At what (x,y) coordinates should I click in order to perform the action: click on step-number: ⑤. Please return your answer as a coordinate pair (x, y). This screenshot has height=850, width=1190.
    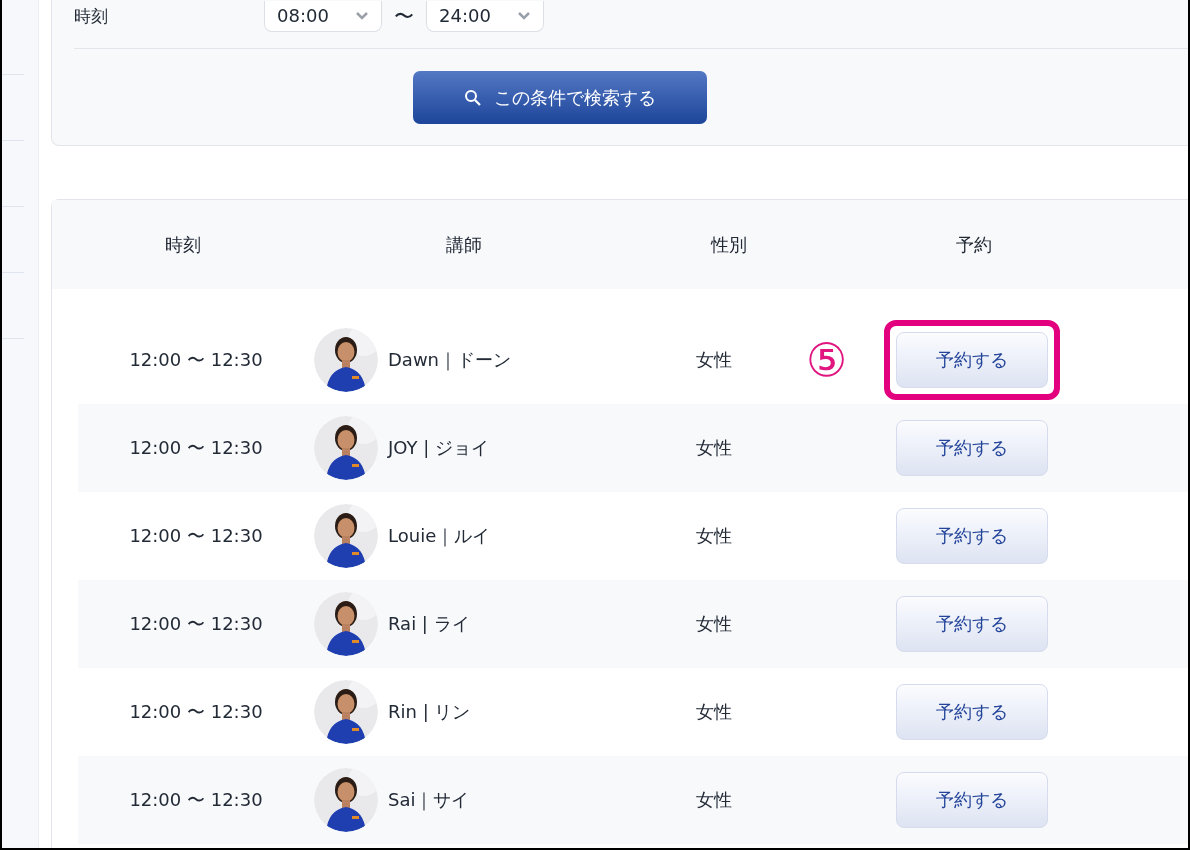
    Looking at the image, I should click on (827, 360).